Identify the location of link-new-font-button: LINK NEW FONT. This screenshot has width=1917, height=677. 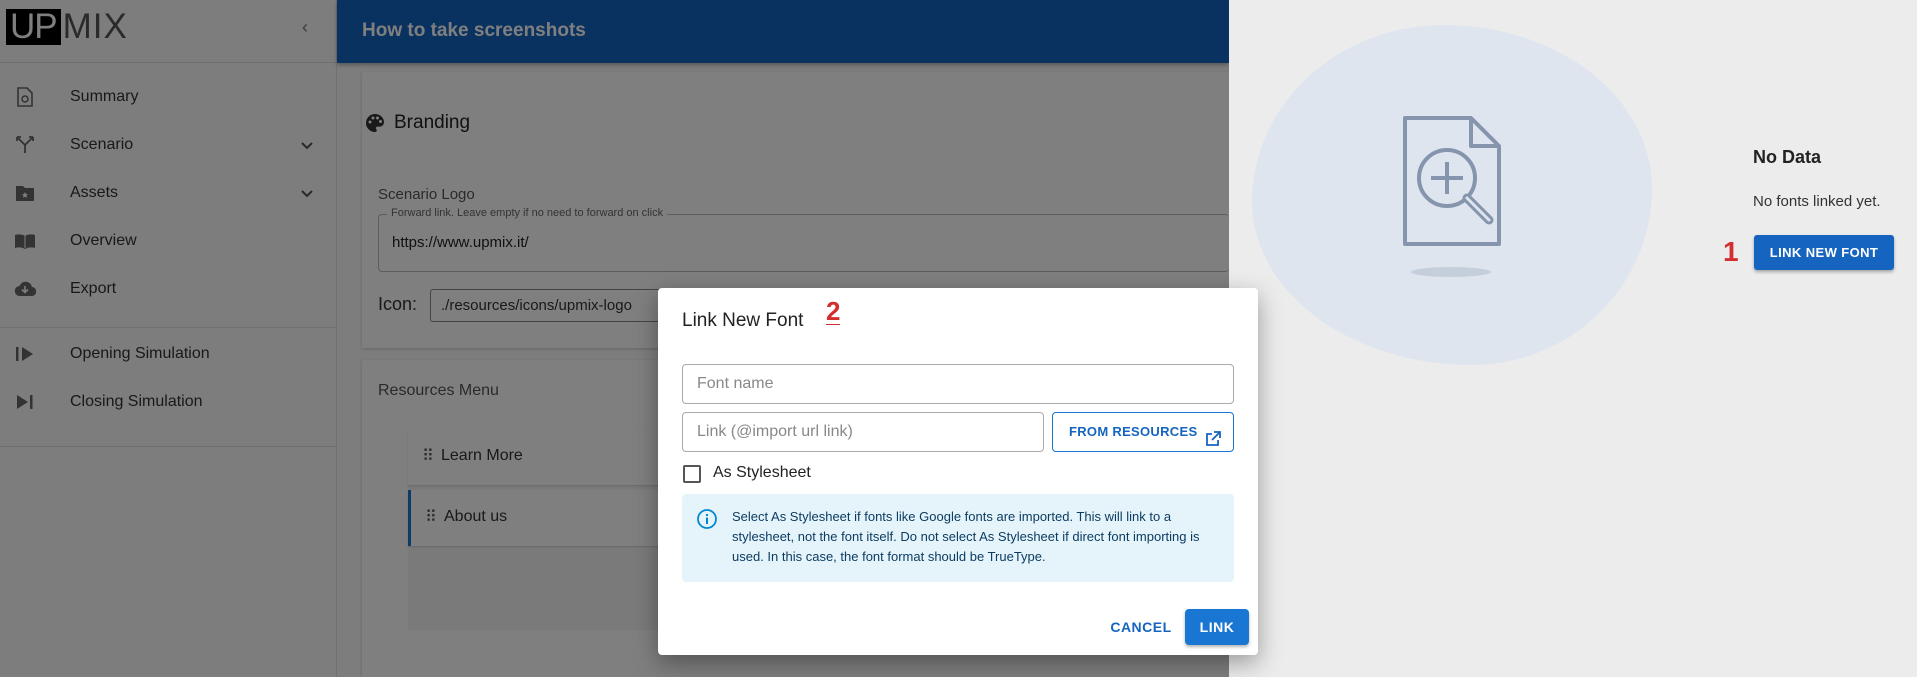
(1824, 252).